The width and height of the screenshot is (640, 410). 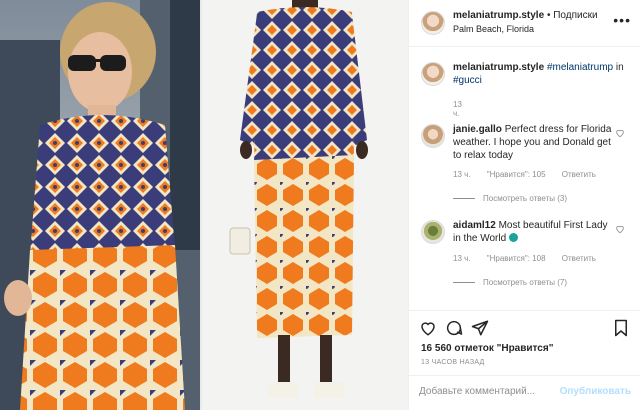 What do you see at coordinates (595, 391) in the screenshot?
I see `publish-button: Опубликовать` at bounding box center [595, 391].